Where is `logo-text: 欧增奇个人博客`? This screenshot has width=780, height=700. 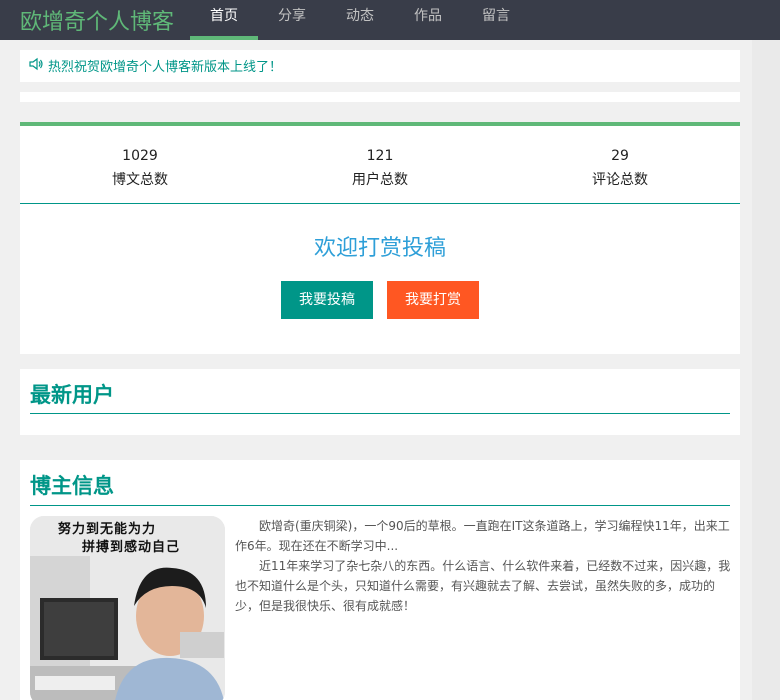 logo-text: 欧增奇个人博客 is located at coordinates (97, 22).